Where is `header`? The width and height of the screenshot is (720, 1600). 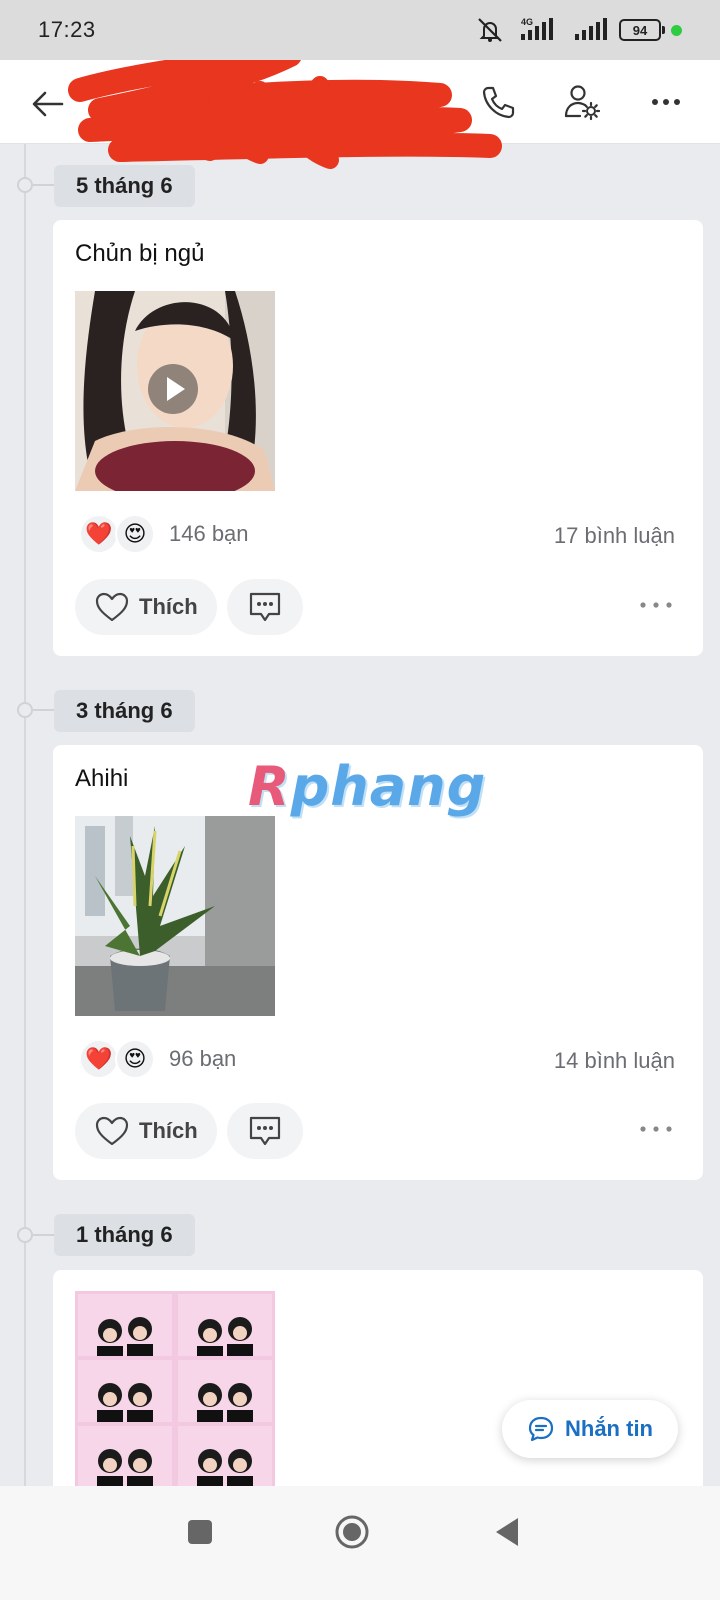
header is located at coordinates (360, 114).